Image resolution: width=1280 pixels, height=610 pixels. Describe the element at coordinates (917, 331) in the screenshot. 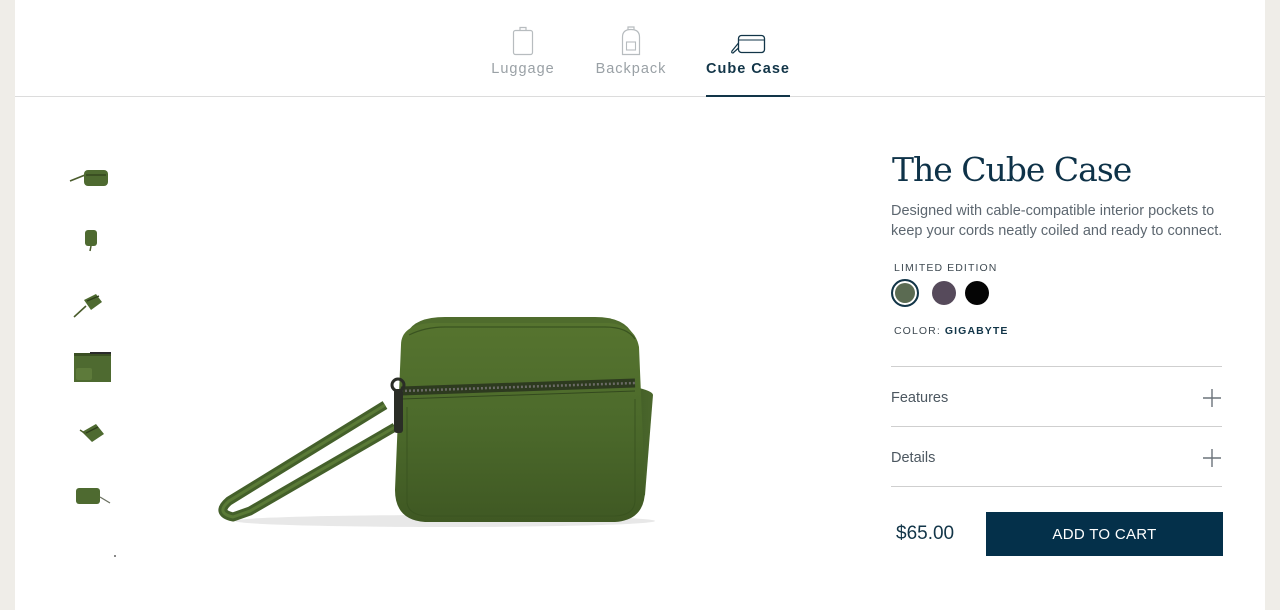

I see `color-label: COLOR:` at that location.